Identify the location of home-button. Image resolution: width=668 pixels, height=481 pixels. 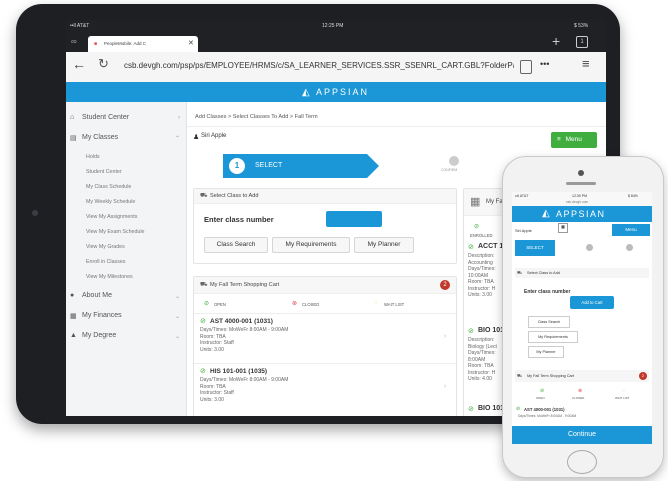
(582, 462).